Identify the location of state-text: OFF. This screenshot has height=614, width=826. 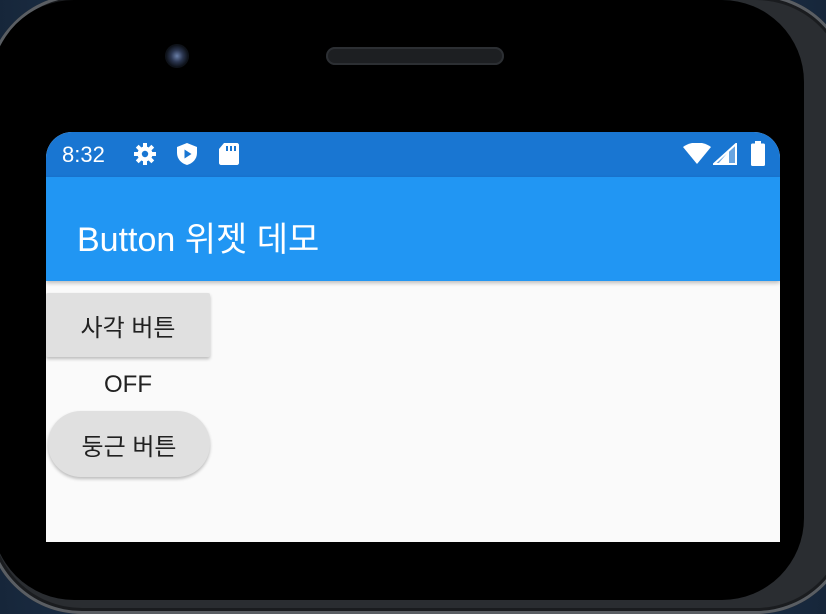
(128, 384).